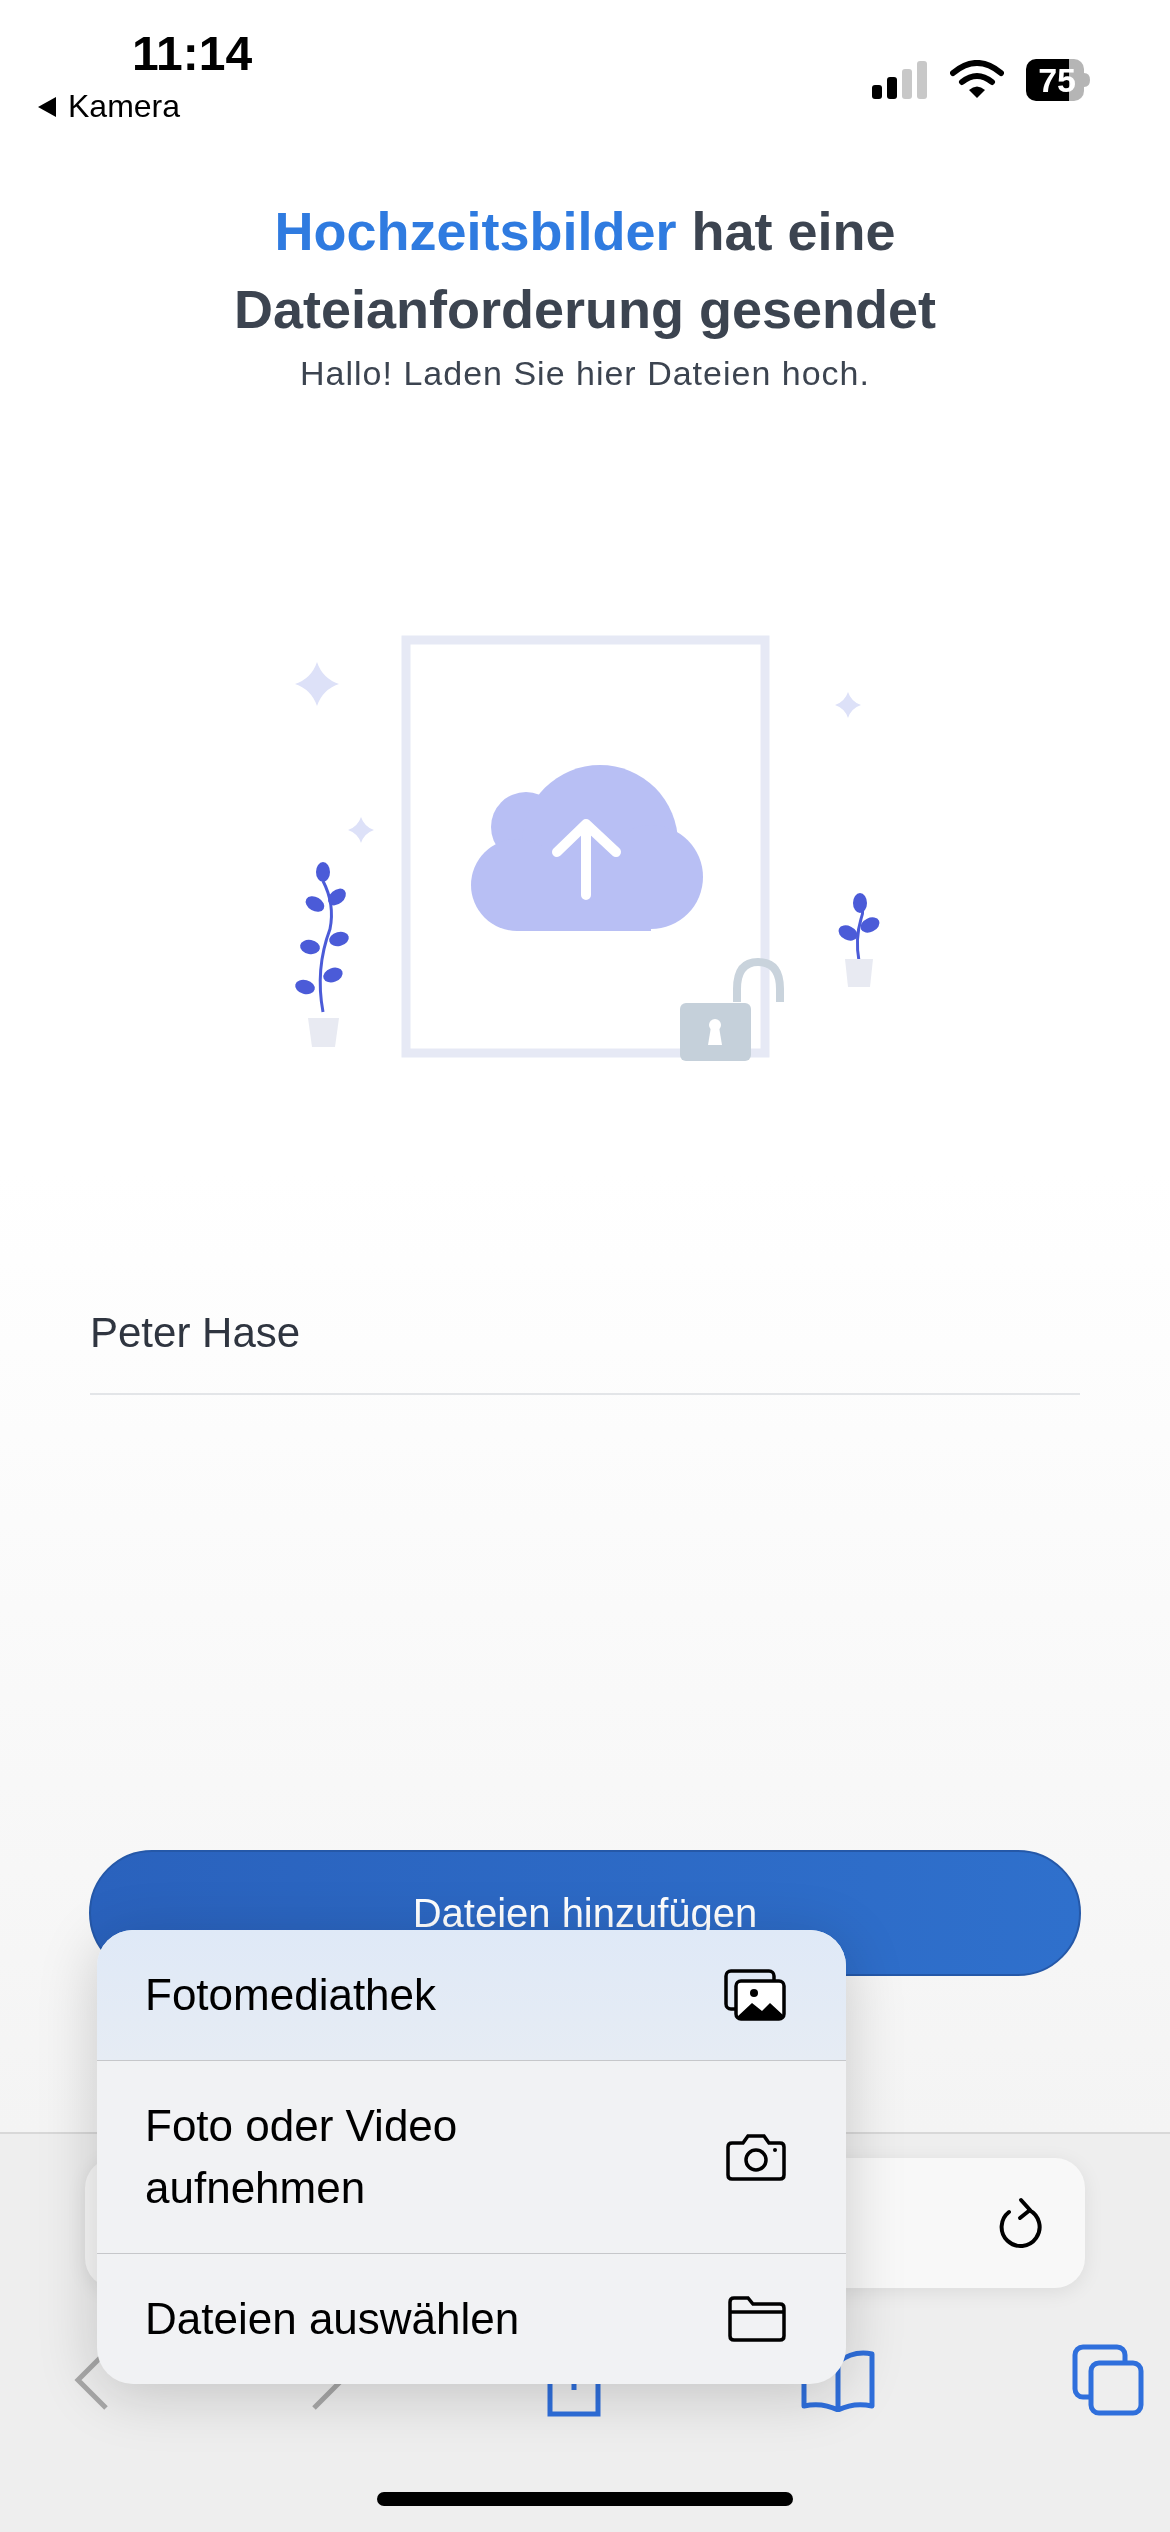 The height and width of the screenshot is (2532, 1170). I want to click on request-title: Hochzeitsbilder hat eine Dateianforderung gesendet, so click(585, 270).